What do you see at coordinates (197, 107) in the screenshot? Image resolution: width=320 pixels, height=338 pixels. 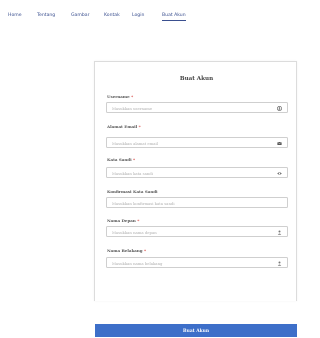 I see `username-input: Masukkan username` at bounding box center [197, 107].